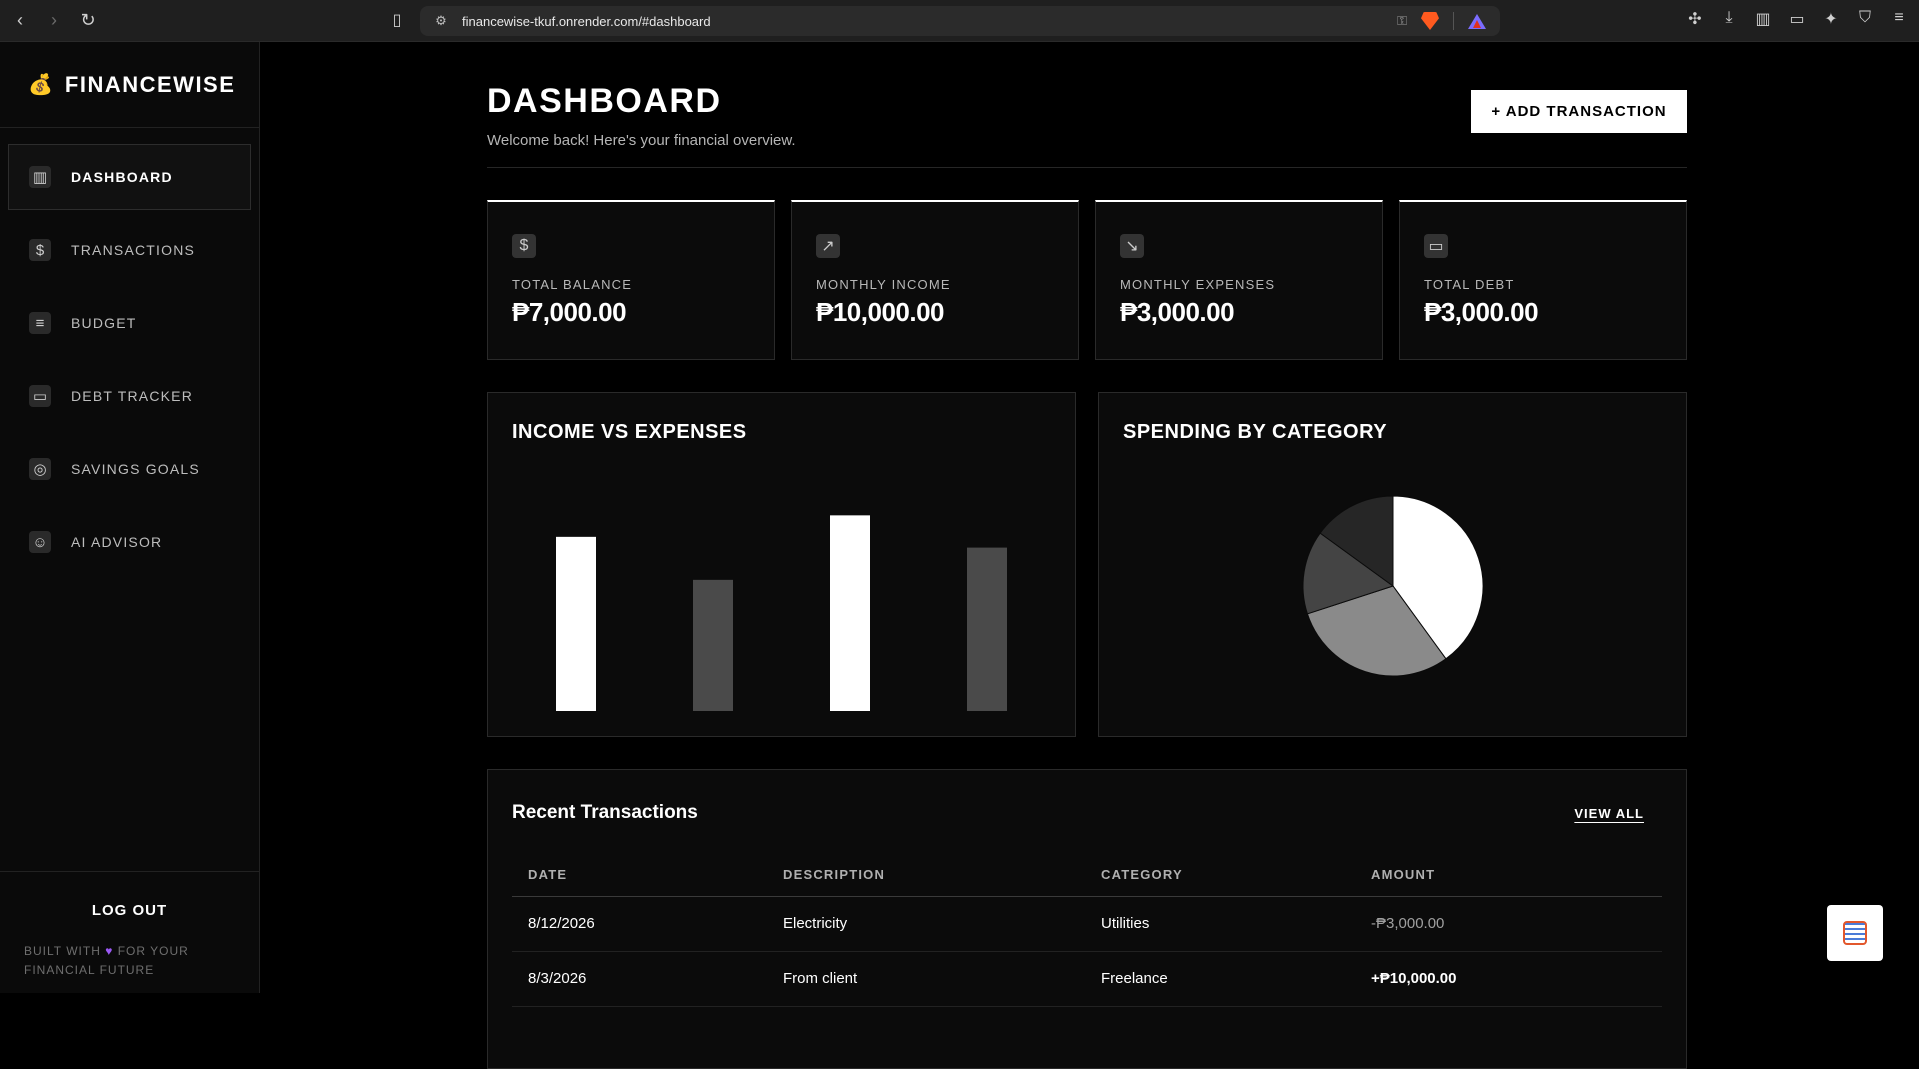 The width and height of the screenshot is (1919, 1069). What do you see at coordinates (629, 432) in the screenshot?
I see `panel-title: INCOME VS EXPENSES` at bounding box center [629, 432].